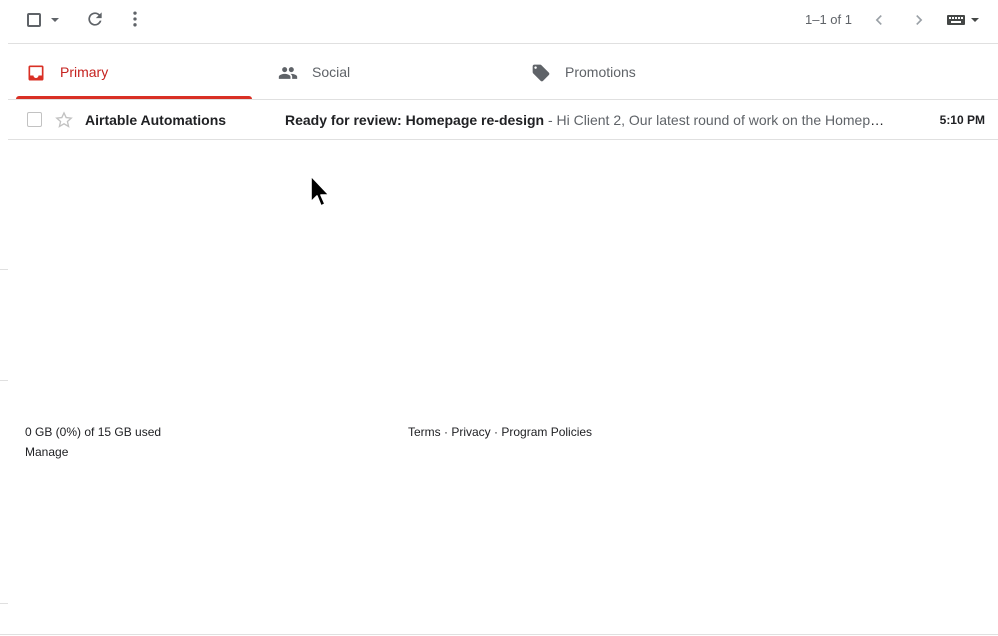  I want to click on refresh-icon, so click(95, 19).